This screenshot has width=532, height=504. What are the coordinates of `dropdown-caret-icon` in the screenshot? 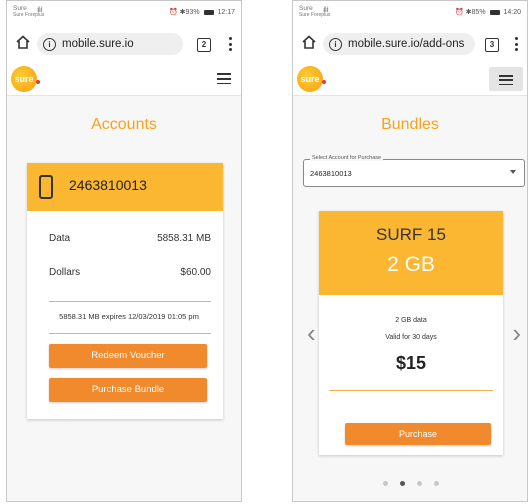 It's located at (513, 172).